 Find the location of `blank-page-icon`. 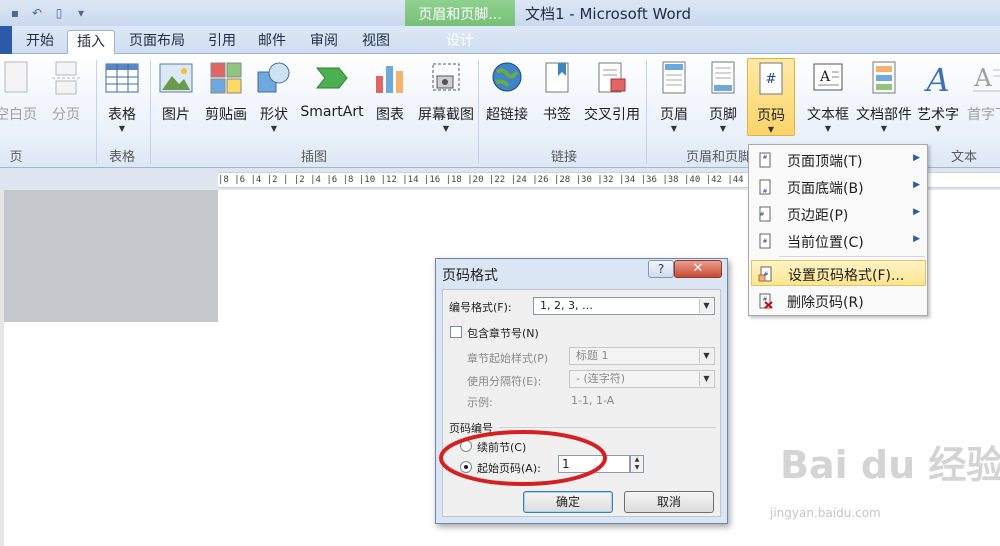

blank-page-icon is located at coordinates (16, 77).